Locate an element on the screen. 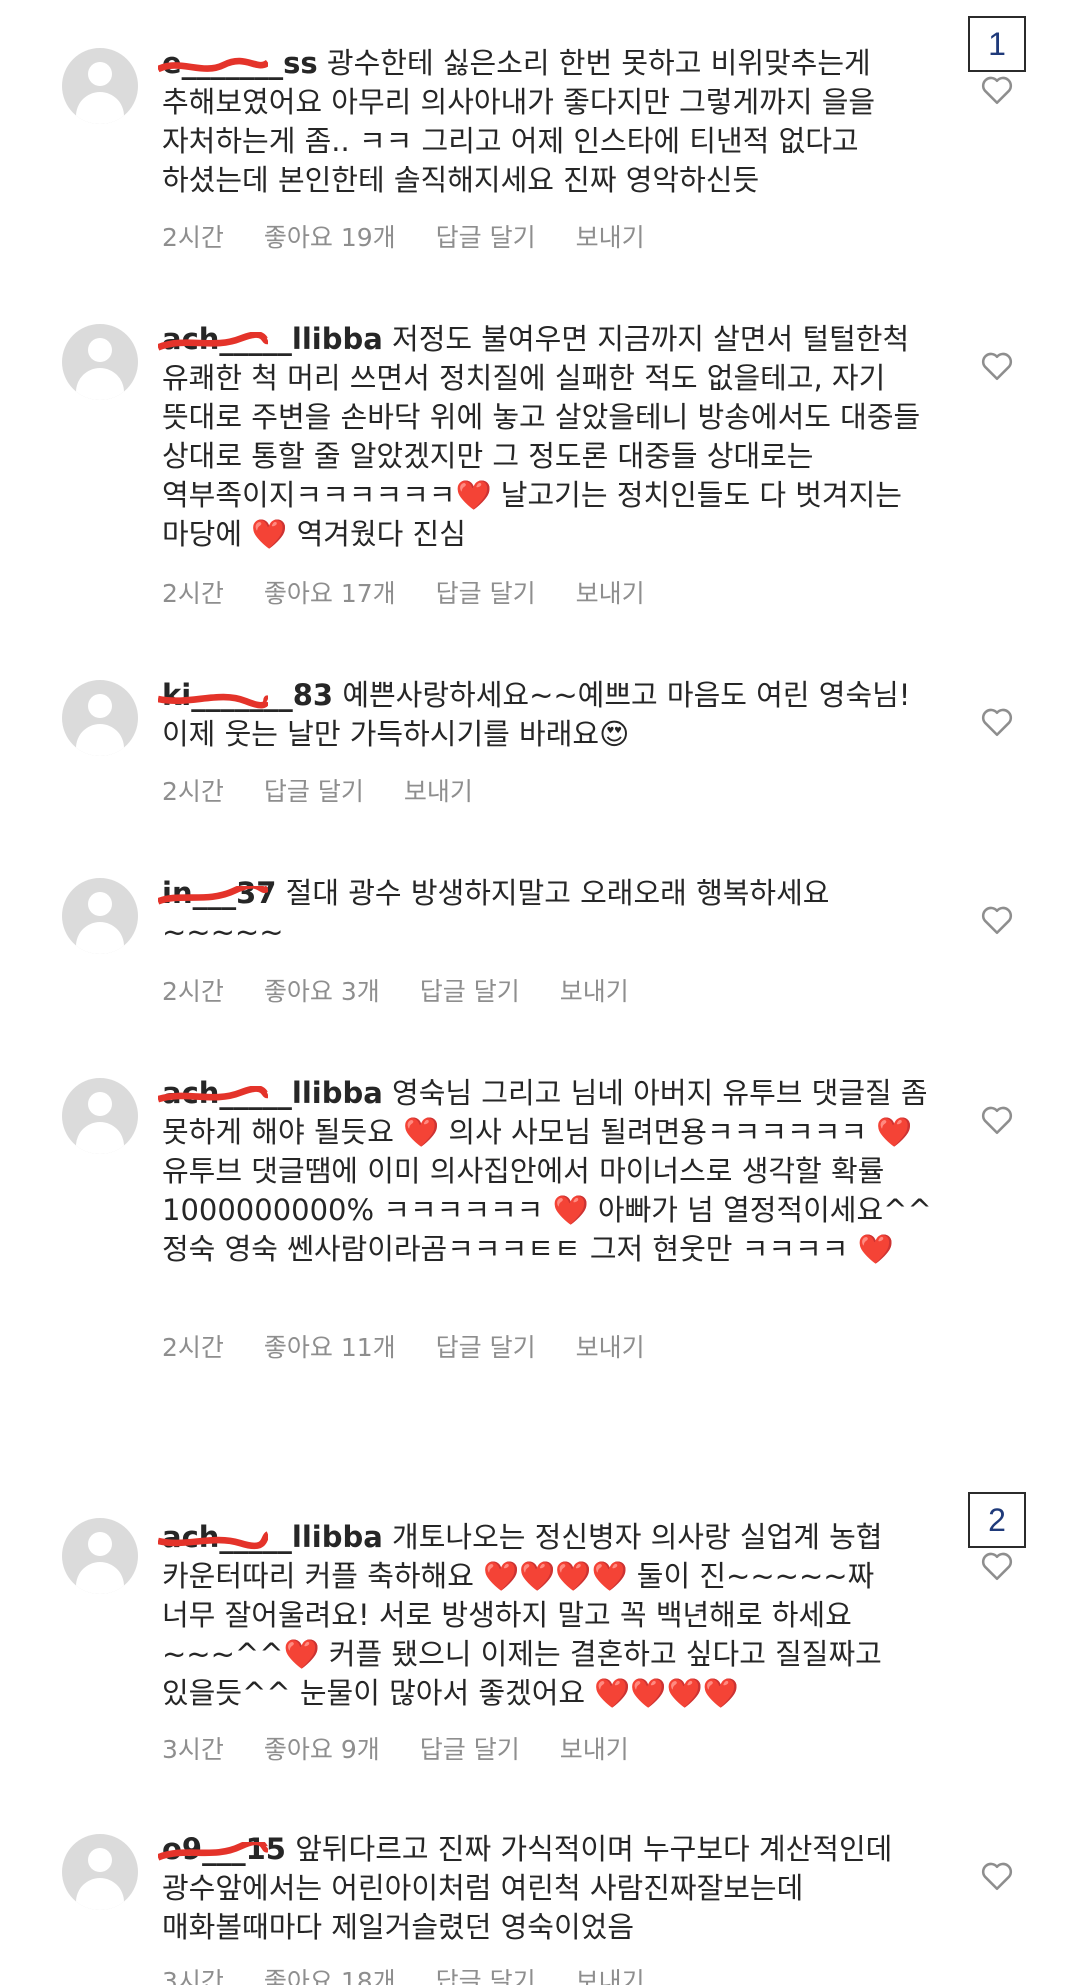 This screenshot has height=1985, width=1080. likes-count: 좋아요 17개 is located at coordinates (330, 593).